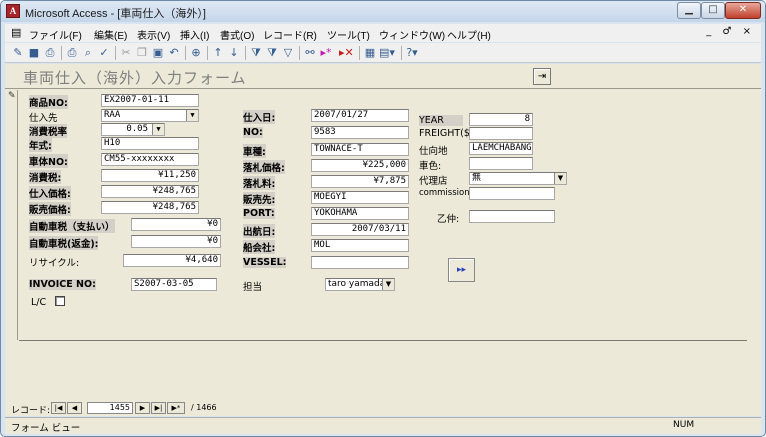 Image resolution: width=766 pixels, height=437 pixels. I want to click on commission-field, so click(512, 193).